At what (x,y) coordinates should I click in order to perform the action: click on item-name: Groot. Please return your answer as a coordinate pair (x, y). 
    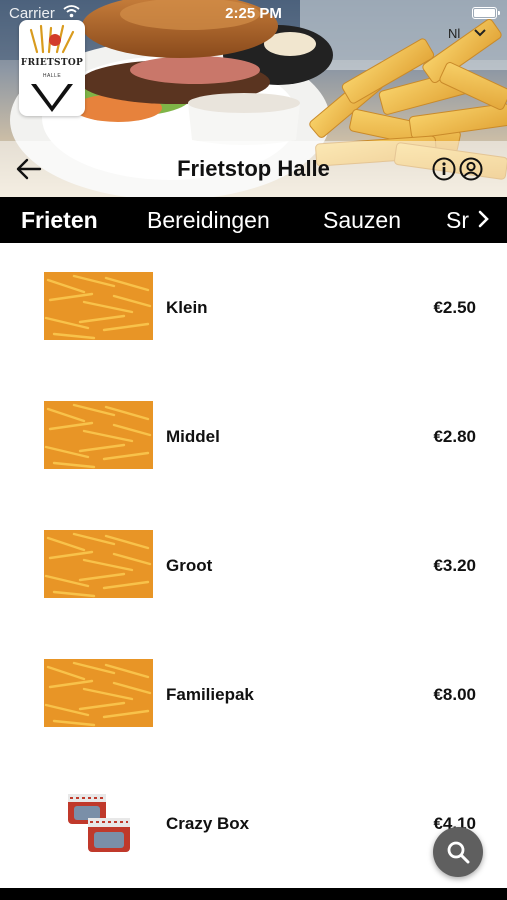
    Looking at the image, I should click on (189, 565).